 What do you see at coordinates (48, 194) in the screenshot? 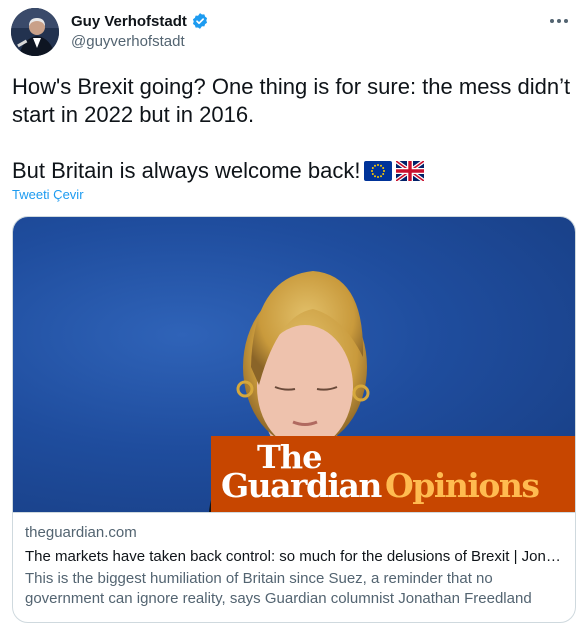
I see `translate-tweet-link: Tweeti Çevir` at bounding box center [48, 194].